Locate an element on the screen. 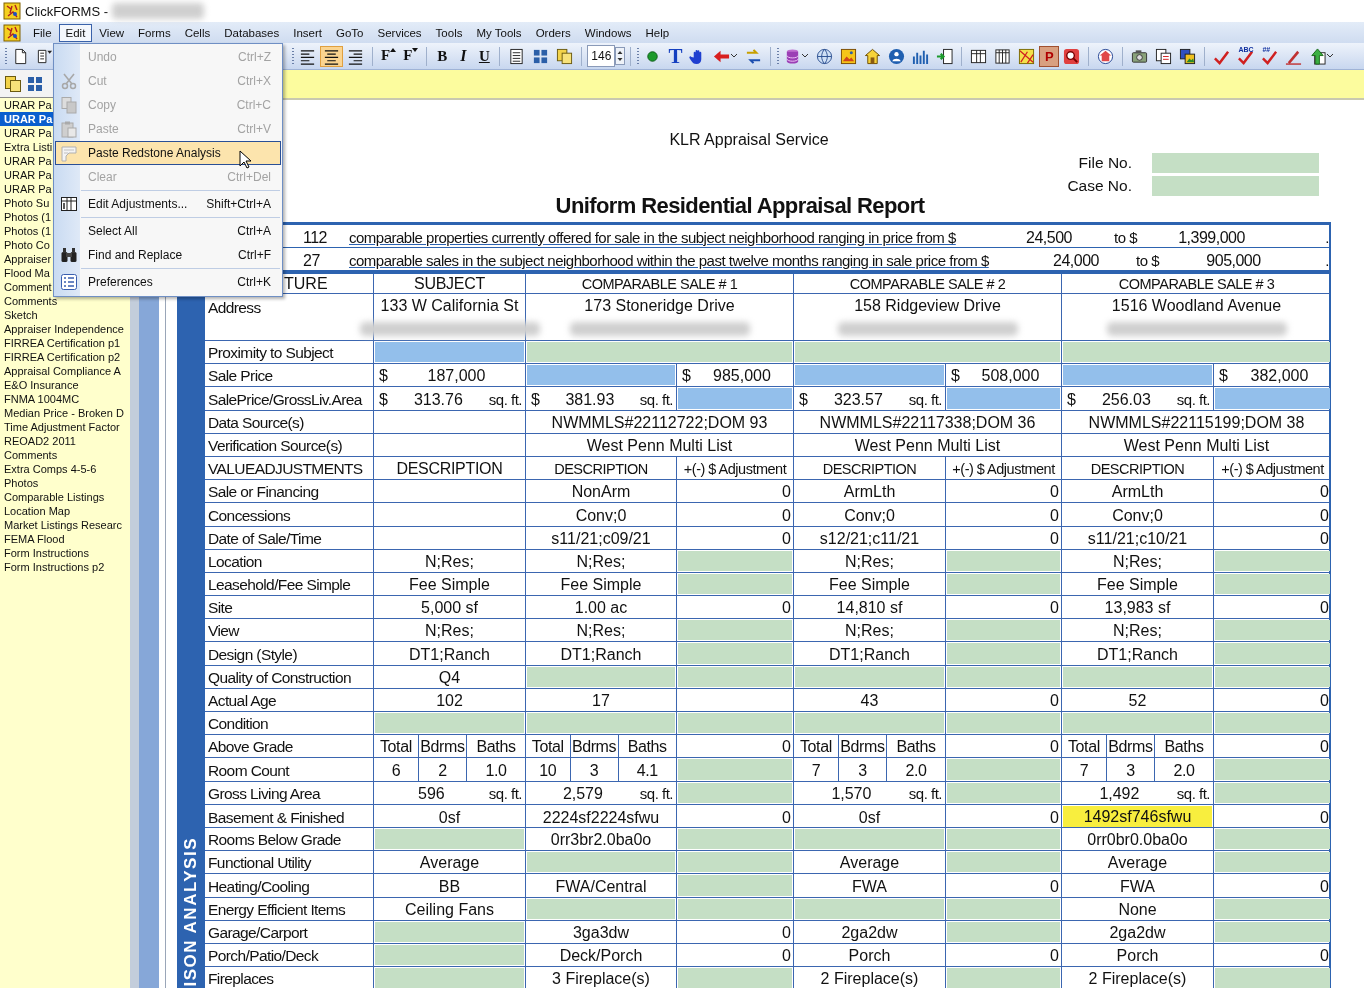 The image size is (1364, 988). price-value: 1,399,000 is located at coordinates (1211, 237).